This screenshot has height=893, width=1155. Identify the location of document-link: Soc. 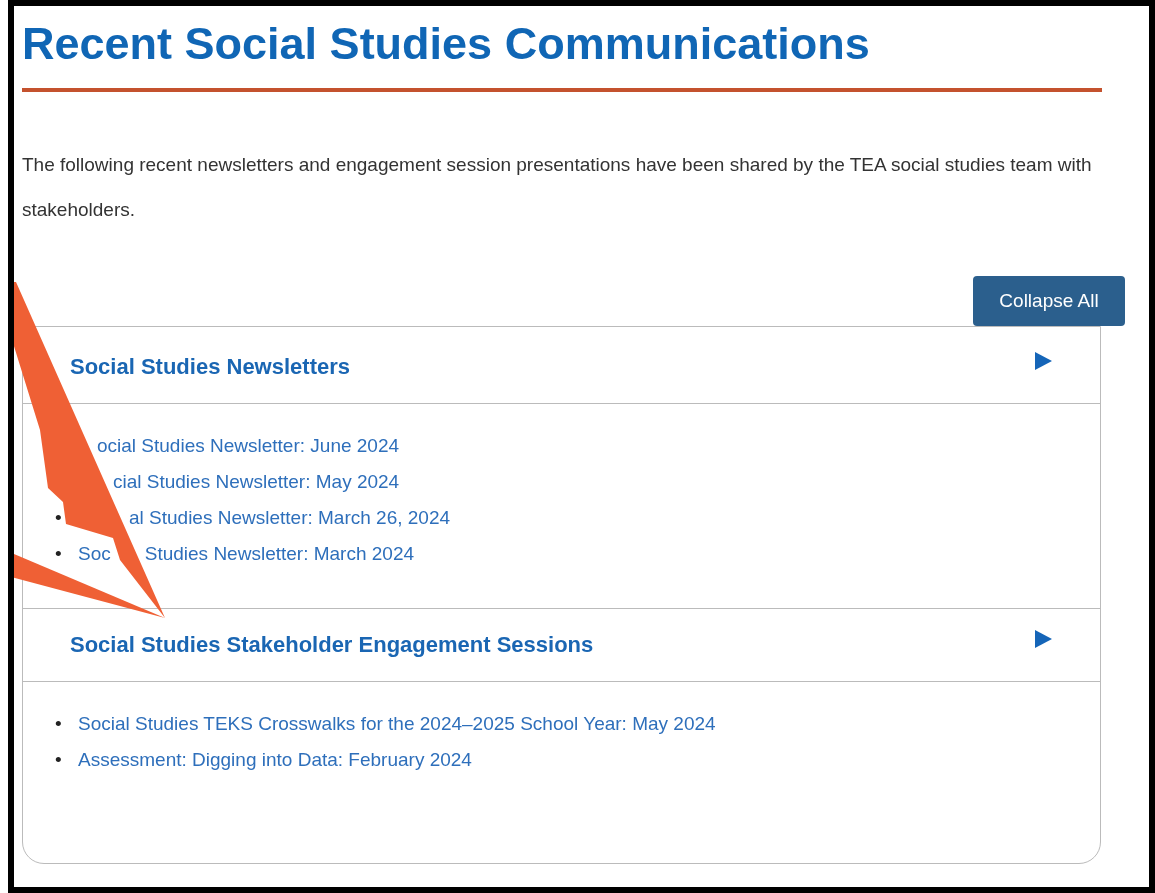
(94, 554).